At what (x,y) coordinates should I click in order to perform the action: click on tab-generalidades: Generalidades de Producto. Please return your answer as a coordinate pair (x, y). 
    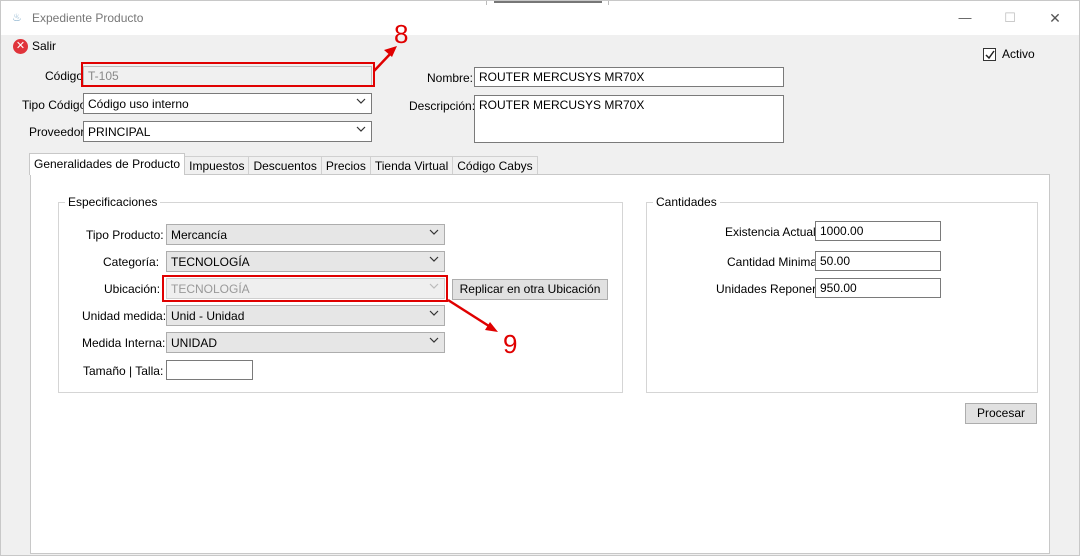
    Looking at the image, I should click on (107, 164).